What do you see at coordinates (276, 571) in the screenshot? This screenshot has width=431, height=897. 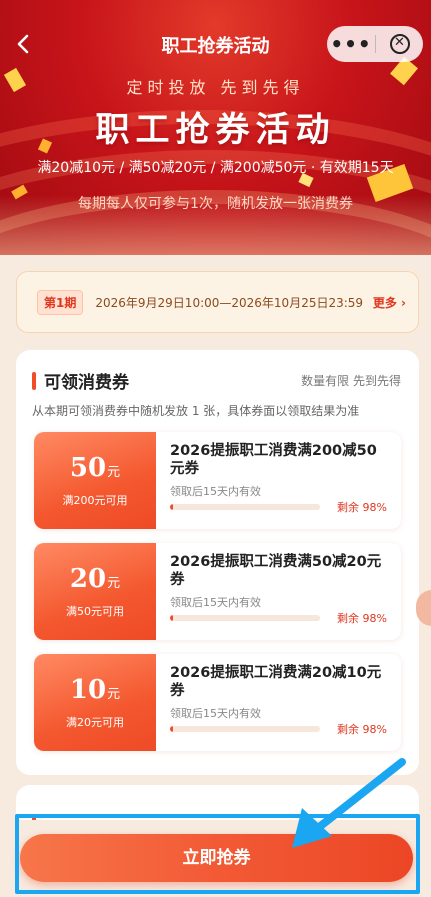 I see `coupon-name: 2026提振职工消费满50减20元券` at bounding box center [276, 571].